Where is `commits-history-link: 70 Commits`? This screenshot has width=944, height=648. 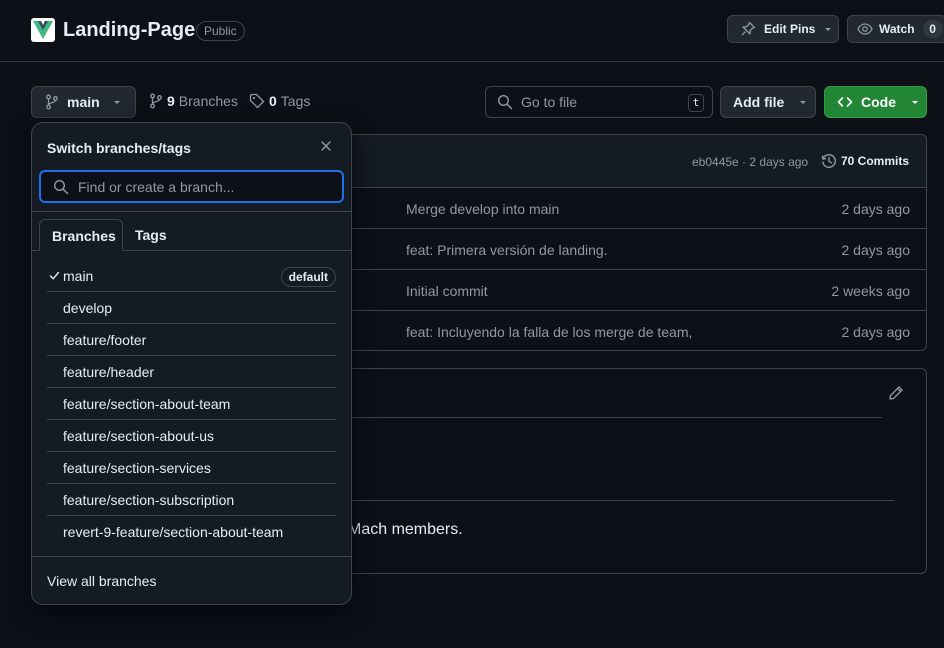
commits-history-link: 70 Commits is located at coordinates (865, 161).